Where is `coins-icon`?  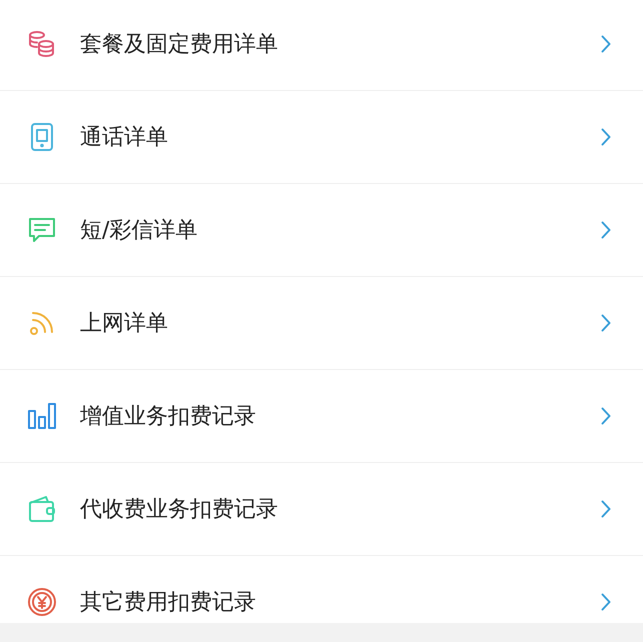 coins-icon is located at coordinates (42, 44).